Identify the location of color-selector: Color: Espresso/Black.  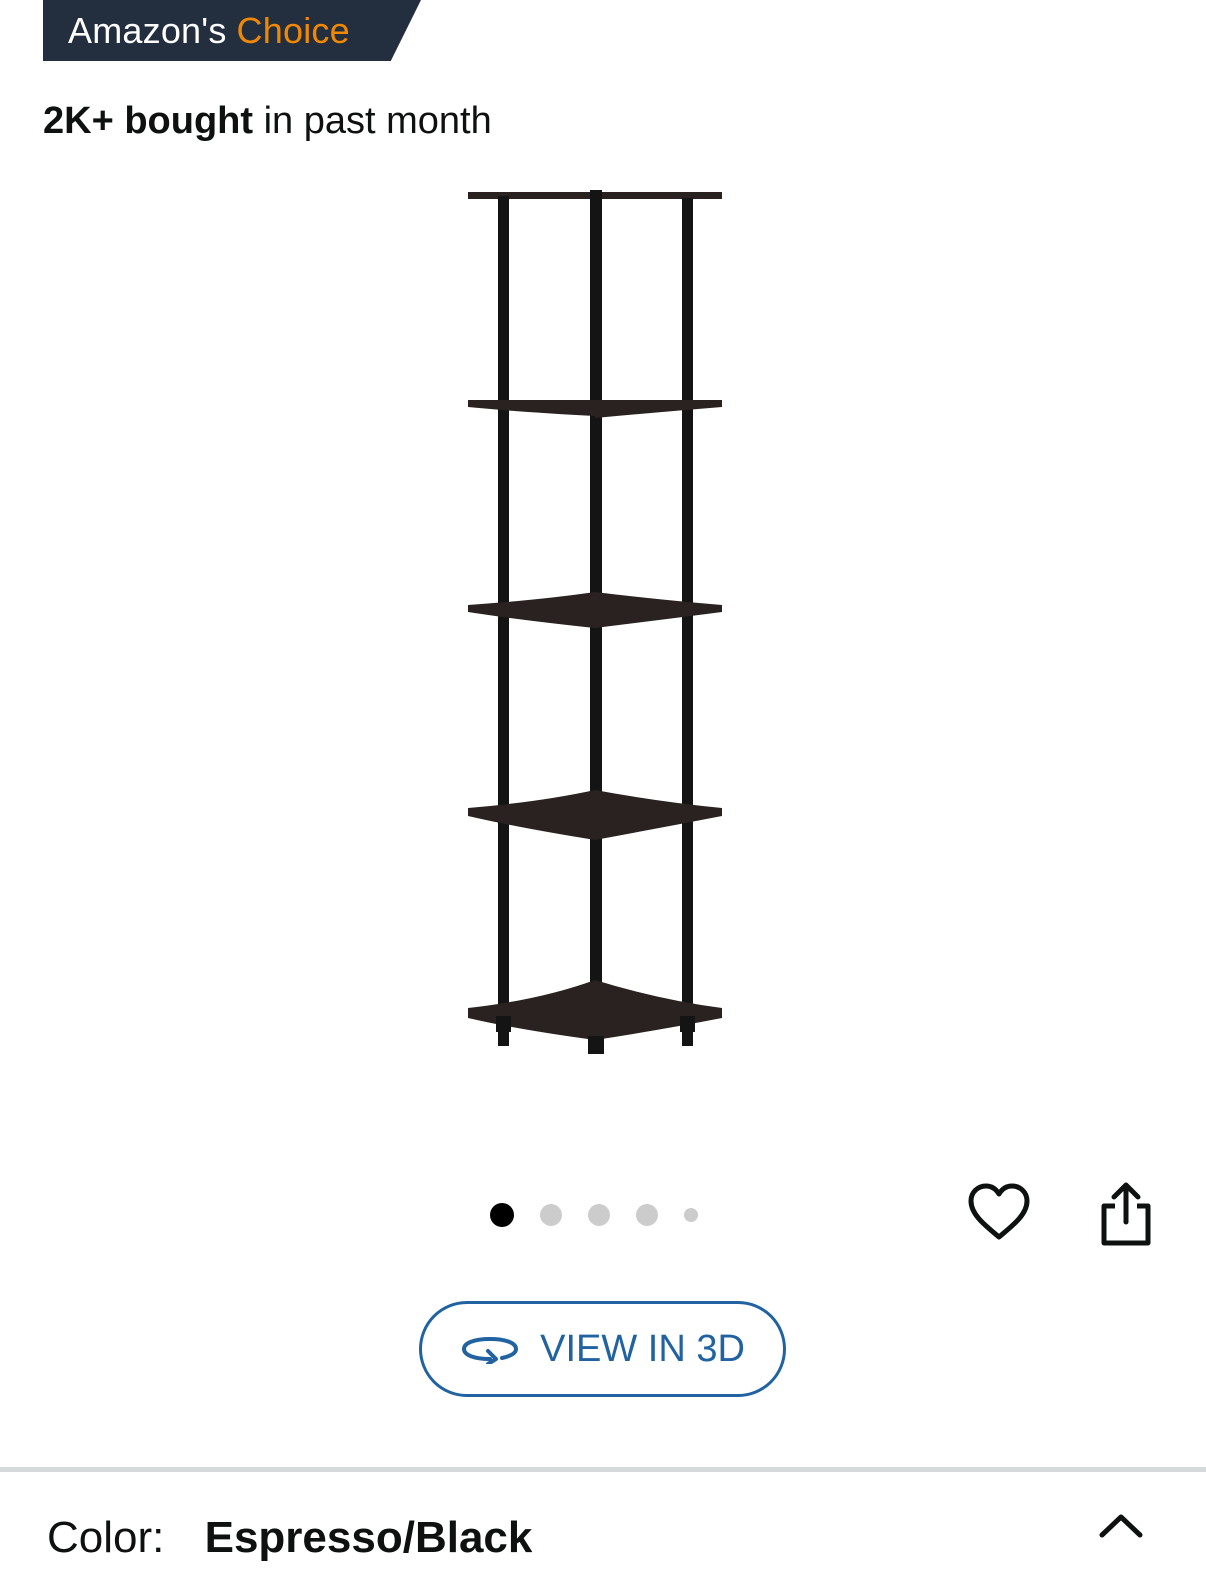
(289, 1538).